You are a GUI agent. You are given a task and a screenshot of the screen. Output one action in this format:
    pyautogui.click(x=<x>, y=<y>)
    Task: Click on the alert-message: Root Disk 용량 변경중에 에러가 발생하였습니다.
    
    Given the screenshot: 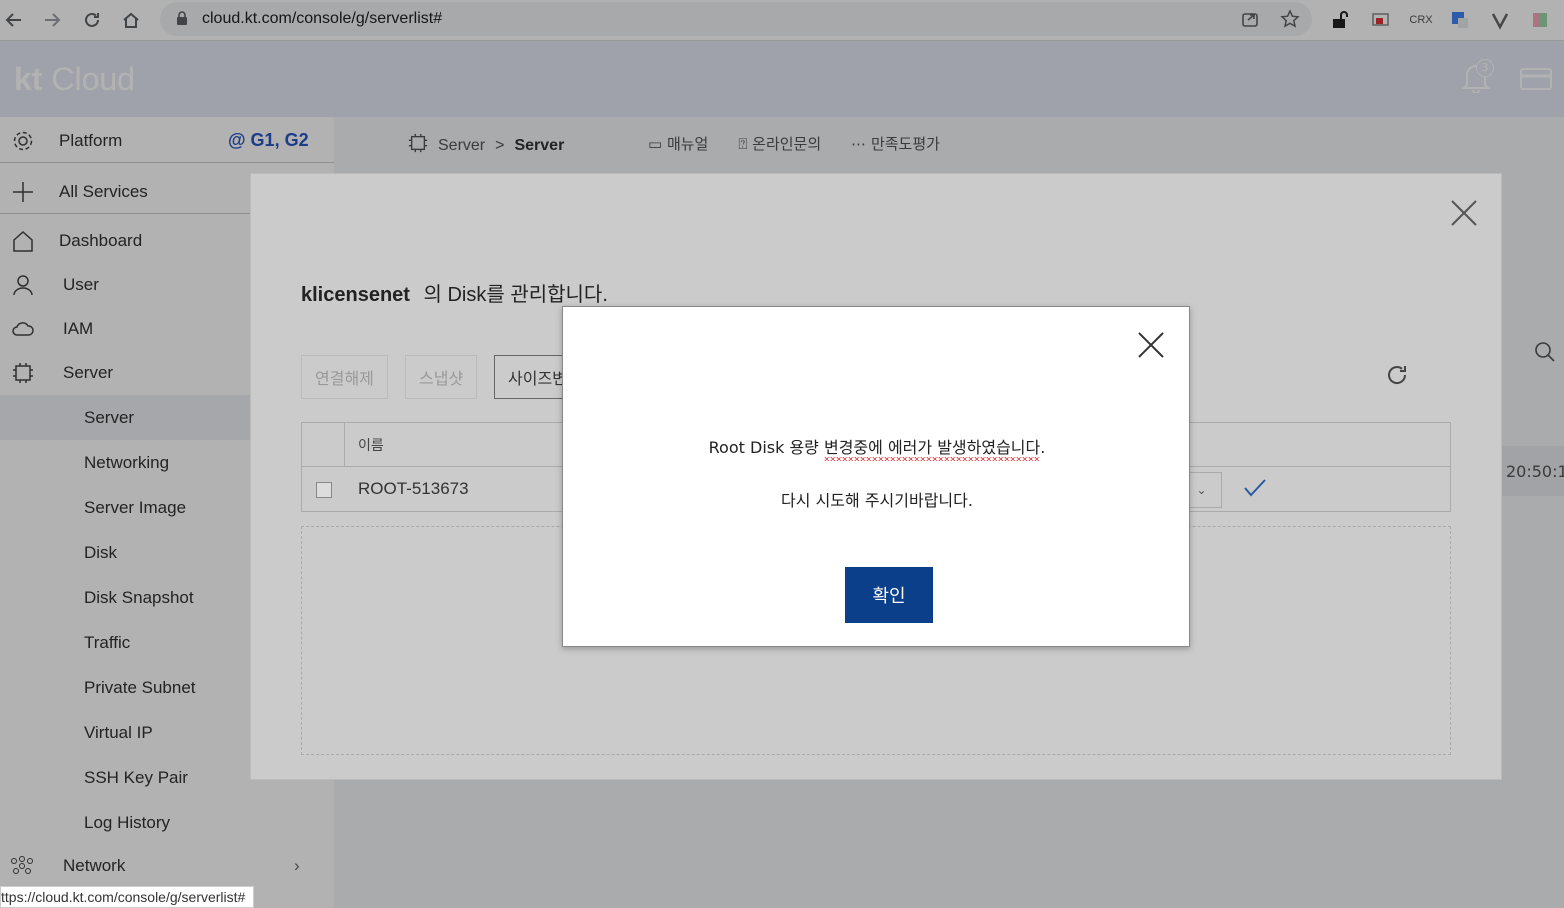 What is the action you would take?
    pyautogui.click(x=877, y=446)
    